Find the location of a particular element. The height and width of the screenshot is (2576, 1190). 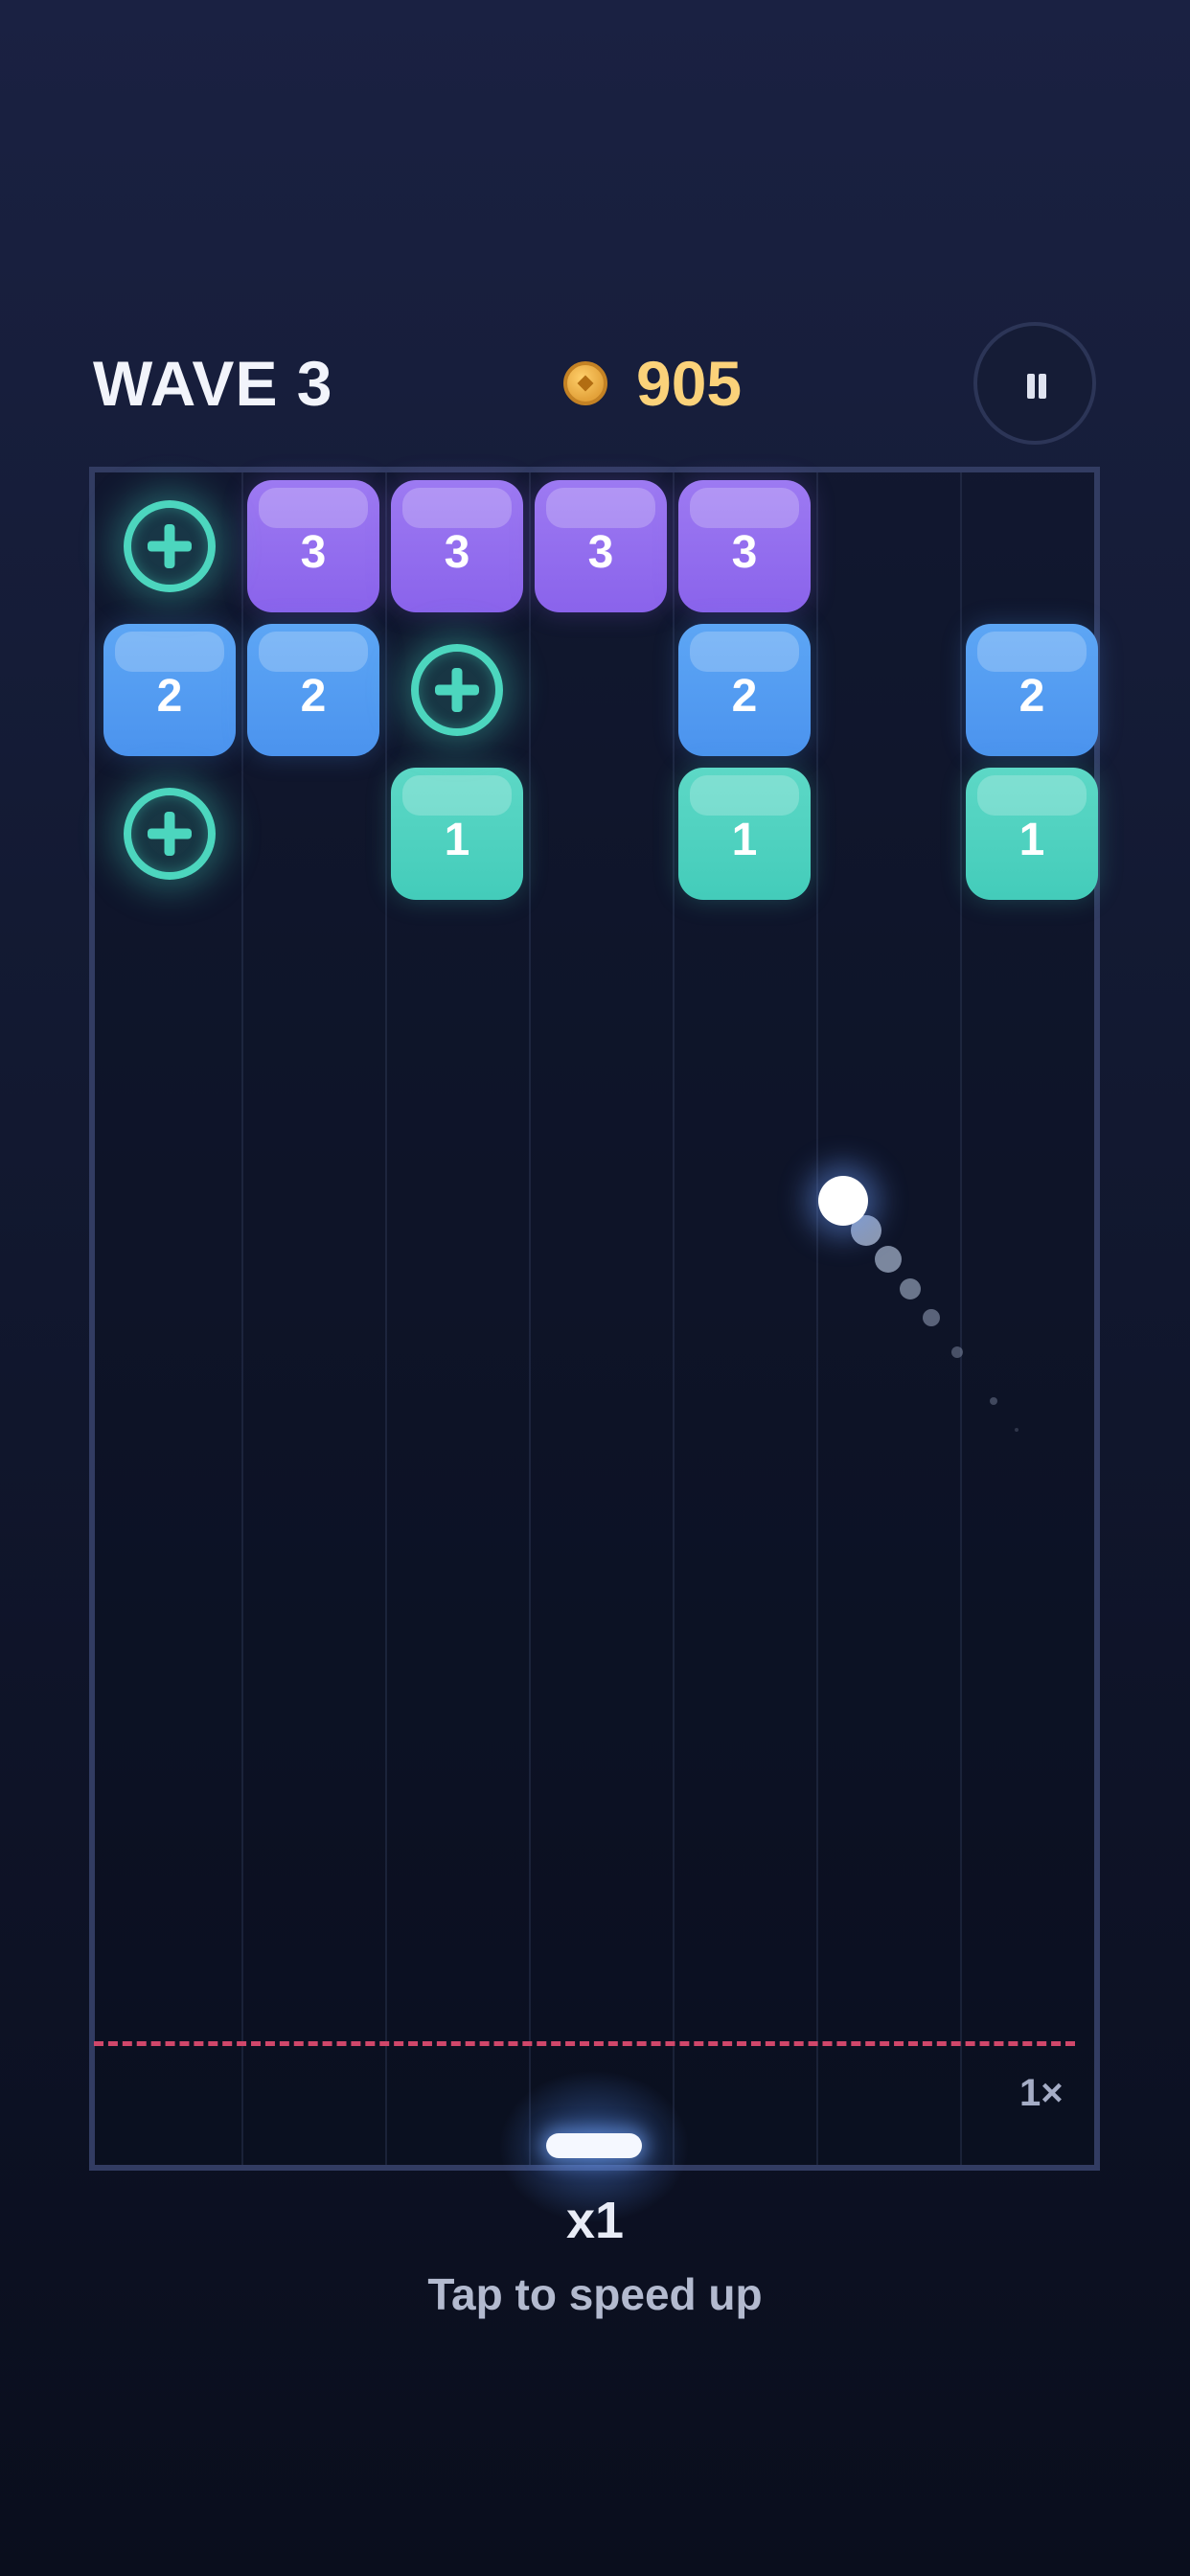

speed-multiplier: x1 is located at coordinates (595, 2220).